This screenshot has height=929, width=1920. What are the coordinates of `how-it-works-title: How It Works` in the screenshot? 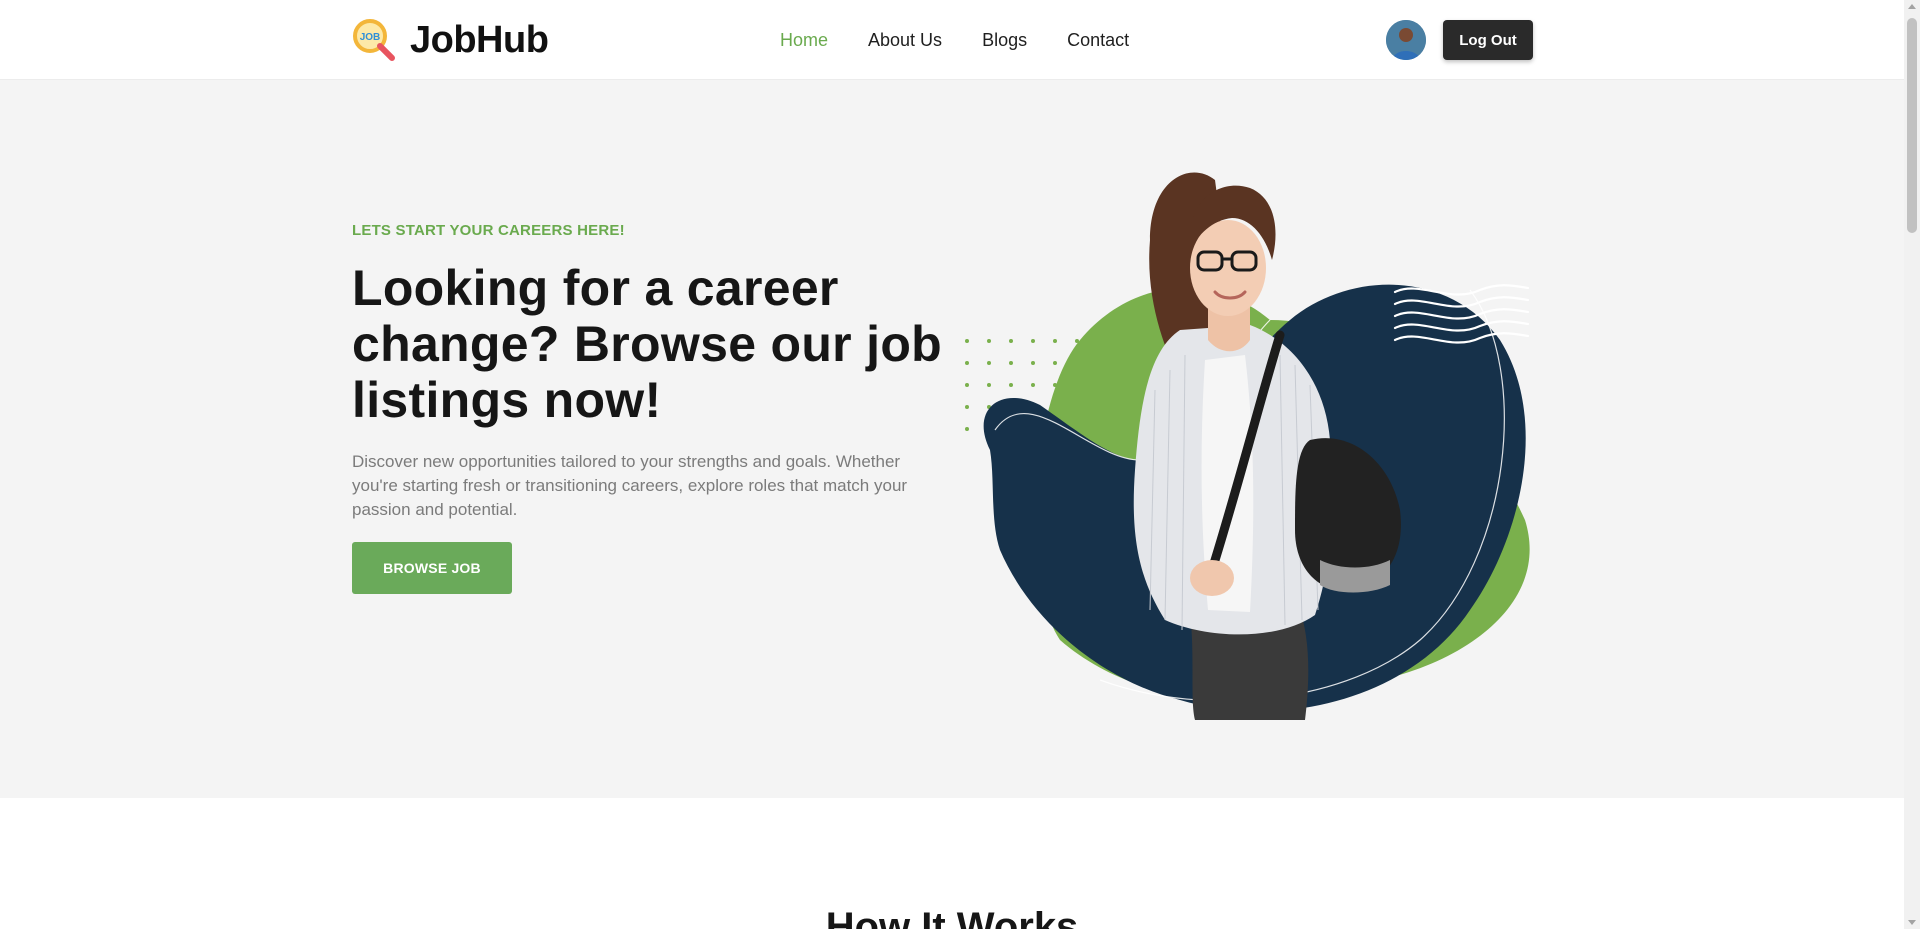 It's located at (952, 917).